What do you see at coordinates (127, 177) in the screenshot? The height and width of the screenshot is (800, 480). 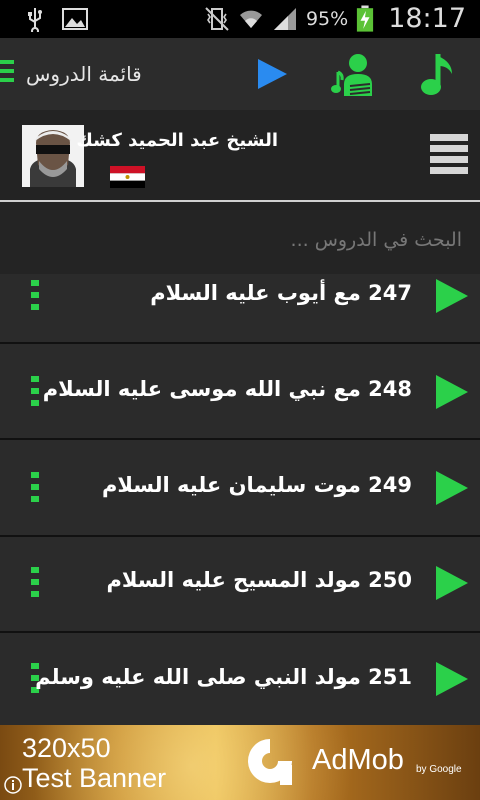 I see `egypt-flag` at bounding box center [127, 177].